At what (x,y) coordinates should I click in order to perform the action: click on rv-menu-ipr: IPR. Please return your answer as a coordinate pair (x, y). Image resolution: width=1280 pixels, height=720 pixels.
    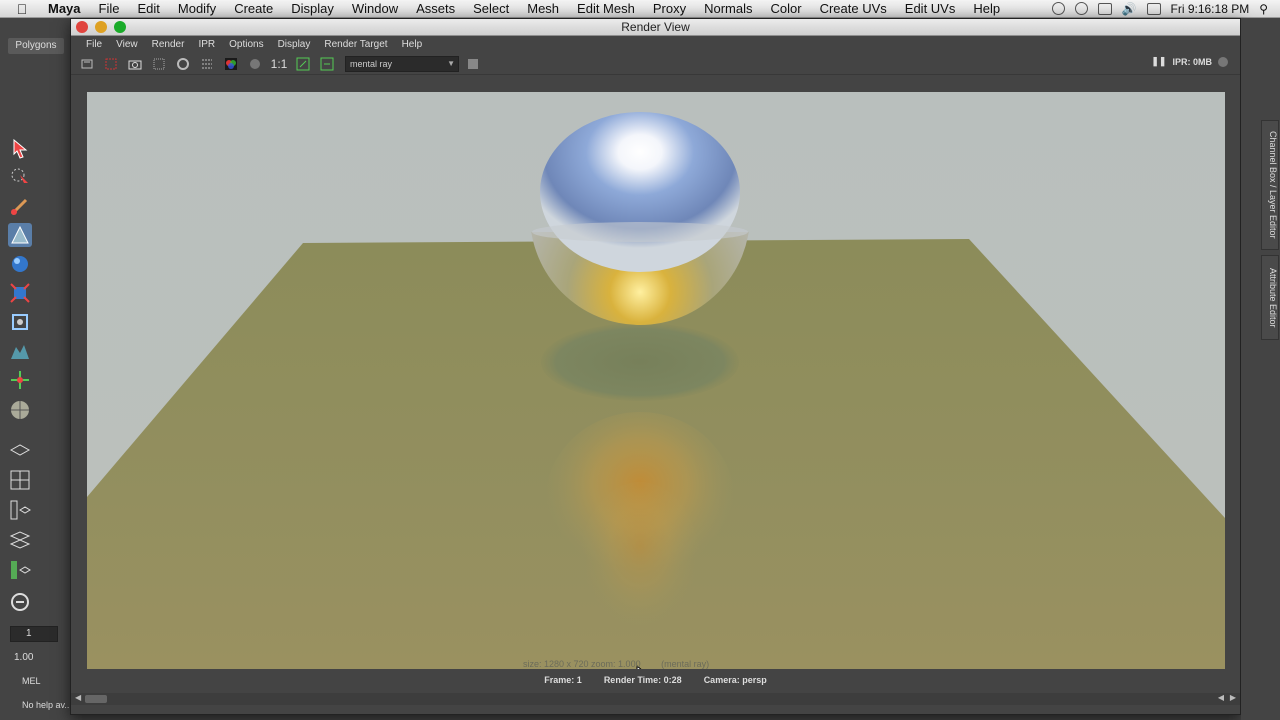
    Looking at the image, I should click on (206, 44).